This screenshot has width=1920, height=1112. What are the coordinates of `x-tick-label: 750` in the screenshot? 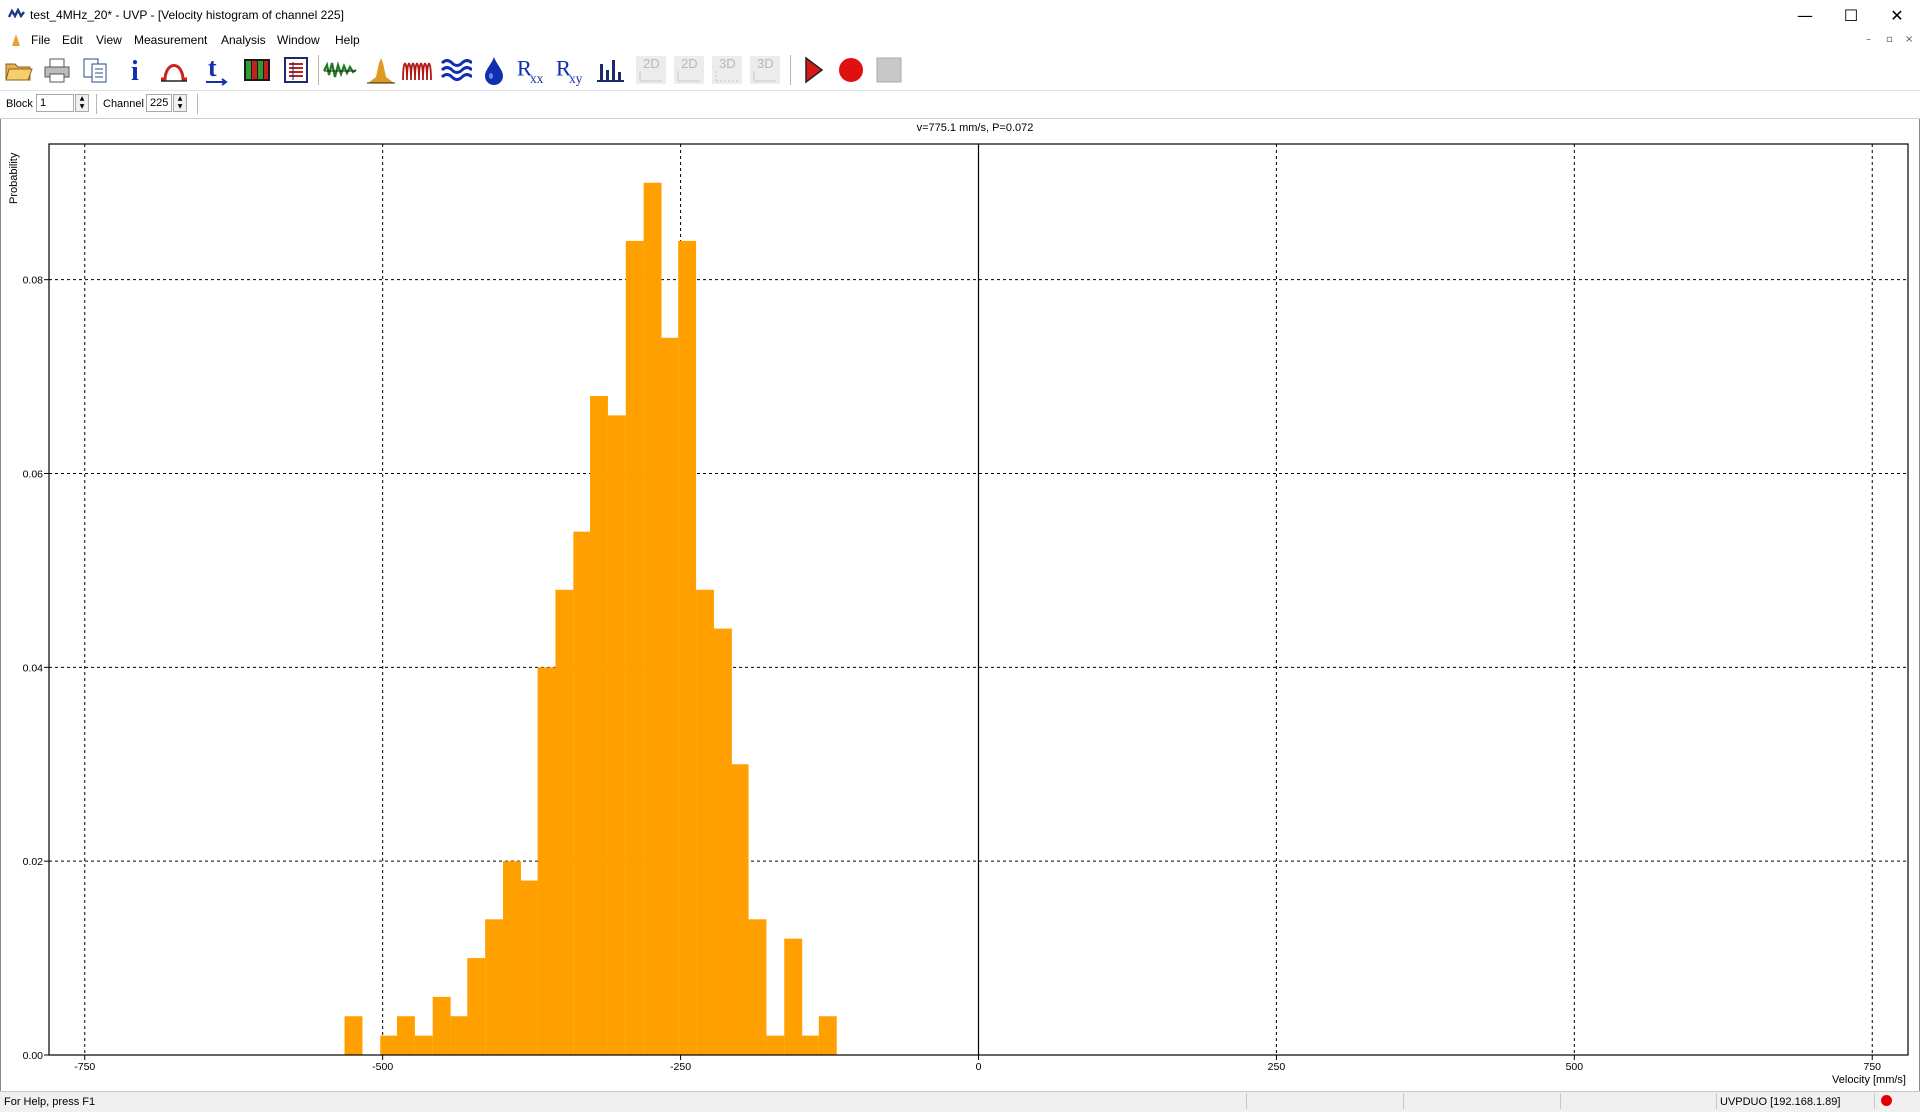 It's located at (1872, 1067).